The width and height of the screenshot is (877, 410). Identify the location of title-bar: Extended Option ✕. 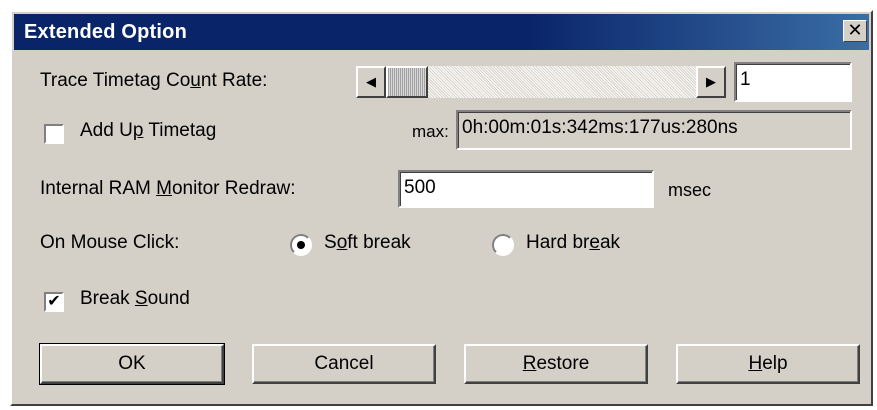
(441, 32).